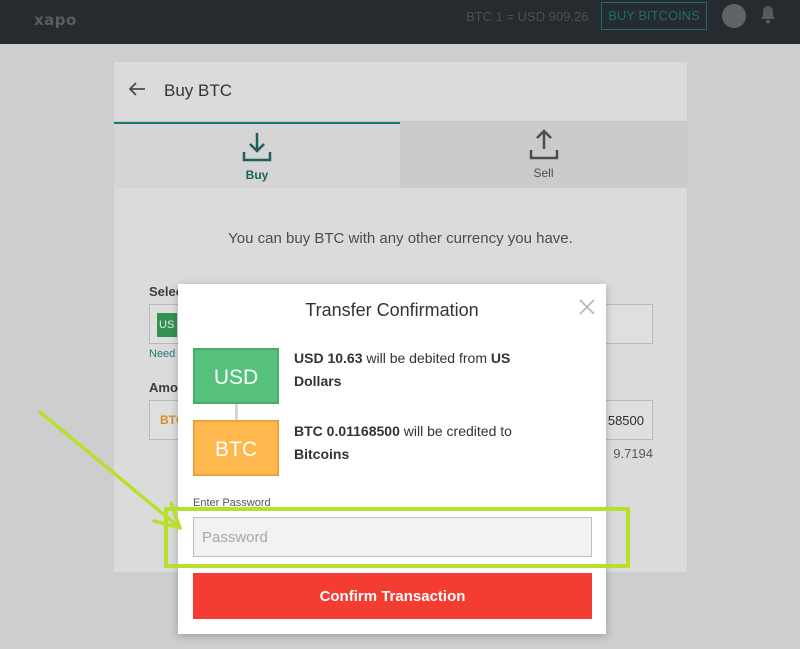  Describe the element at coordinates (734, 16) in the screenshot. I see `avatar` at that location.